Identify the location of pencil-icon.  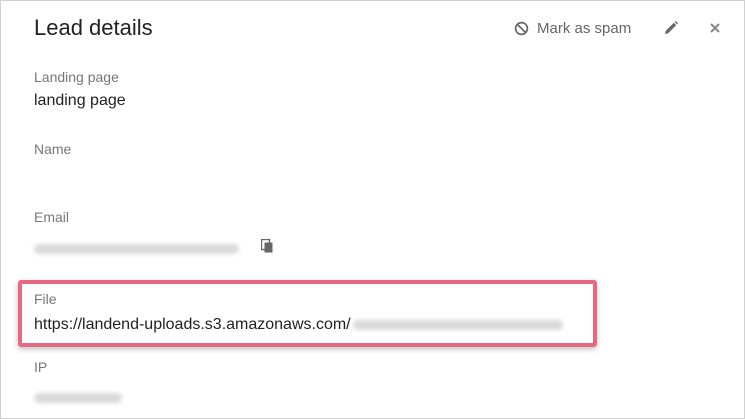
(671, 30).